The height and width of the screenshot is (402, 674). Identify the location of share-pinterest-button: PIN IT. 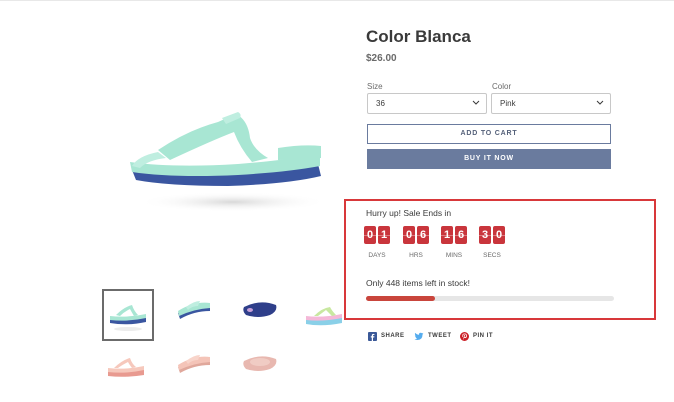
(476, 336).